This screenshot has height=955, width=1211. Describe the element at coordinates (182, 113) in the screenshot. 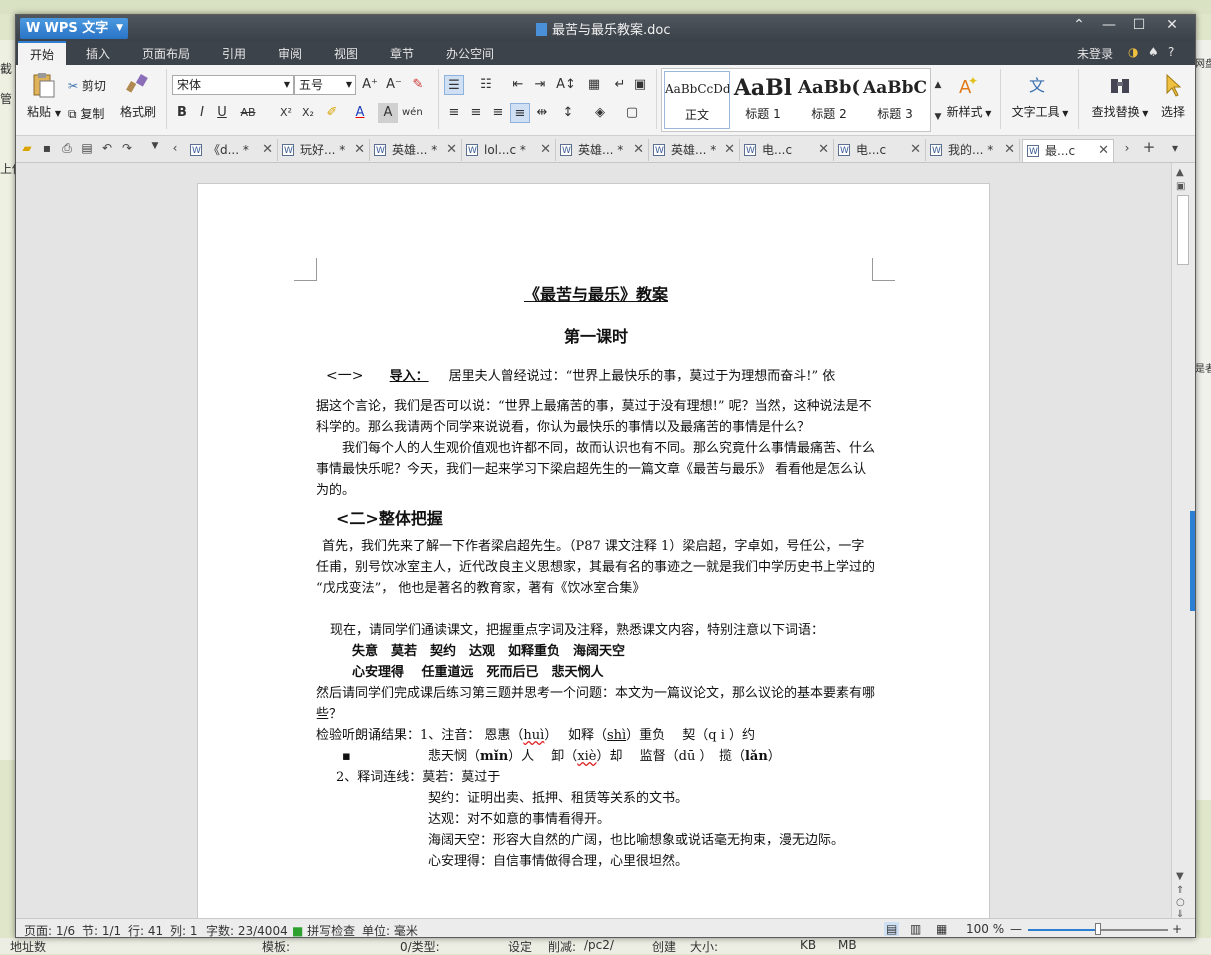

I see `bold-icon: B` at that location.